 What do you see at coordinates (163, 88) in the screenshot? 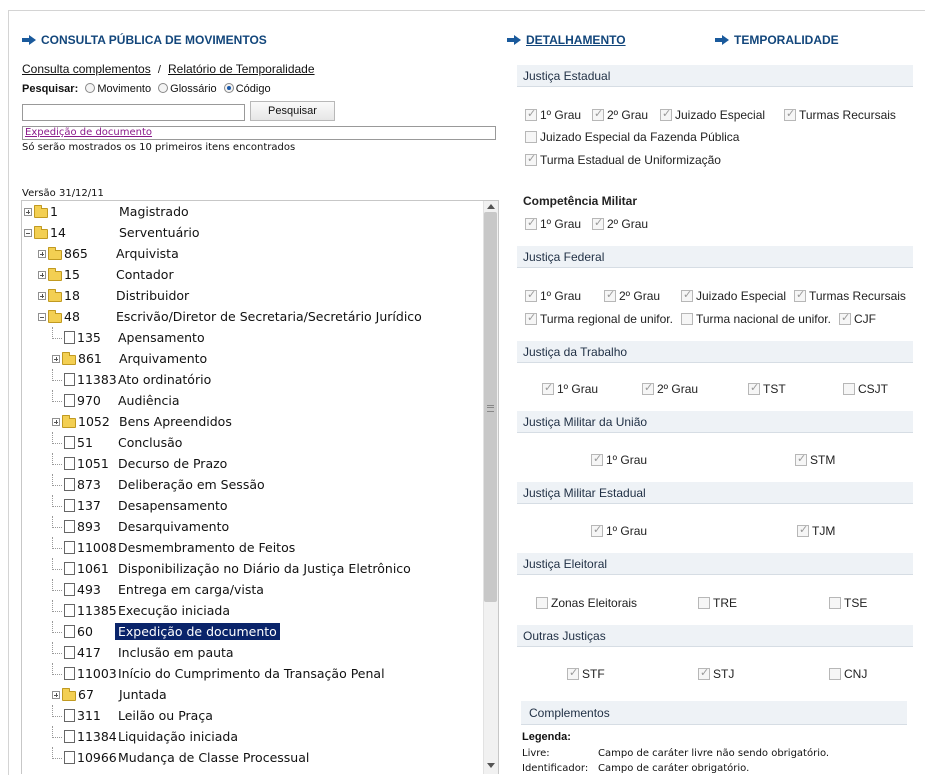
I see `radio-glossario` at bounding box center [163, 88].